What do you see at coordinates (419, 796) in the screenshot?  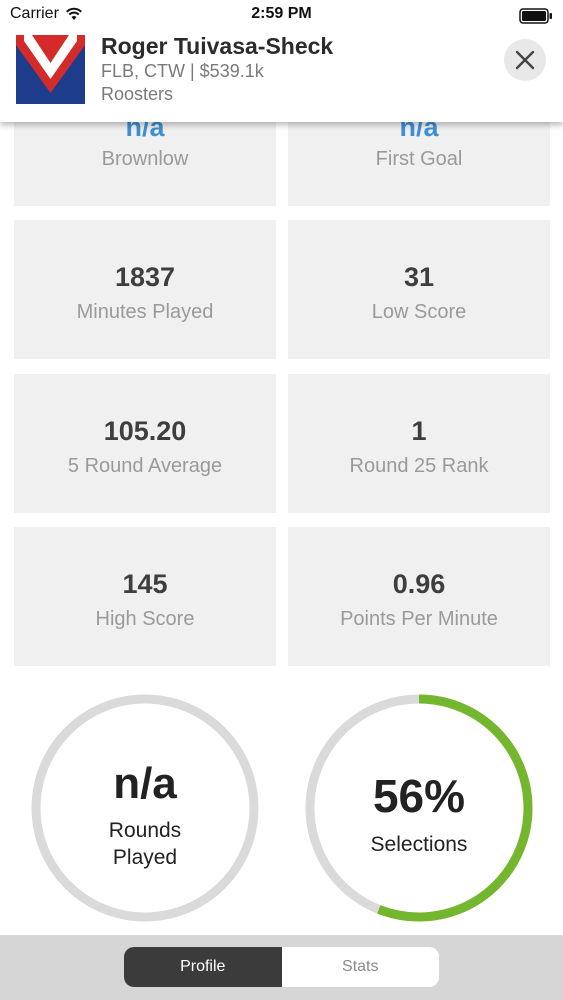 I see `selections-value: 56%` at bounding box center [419, 796].